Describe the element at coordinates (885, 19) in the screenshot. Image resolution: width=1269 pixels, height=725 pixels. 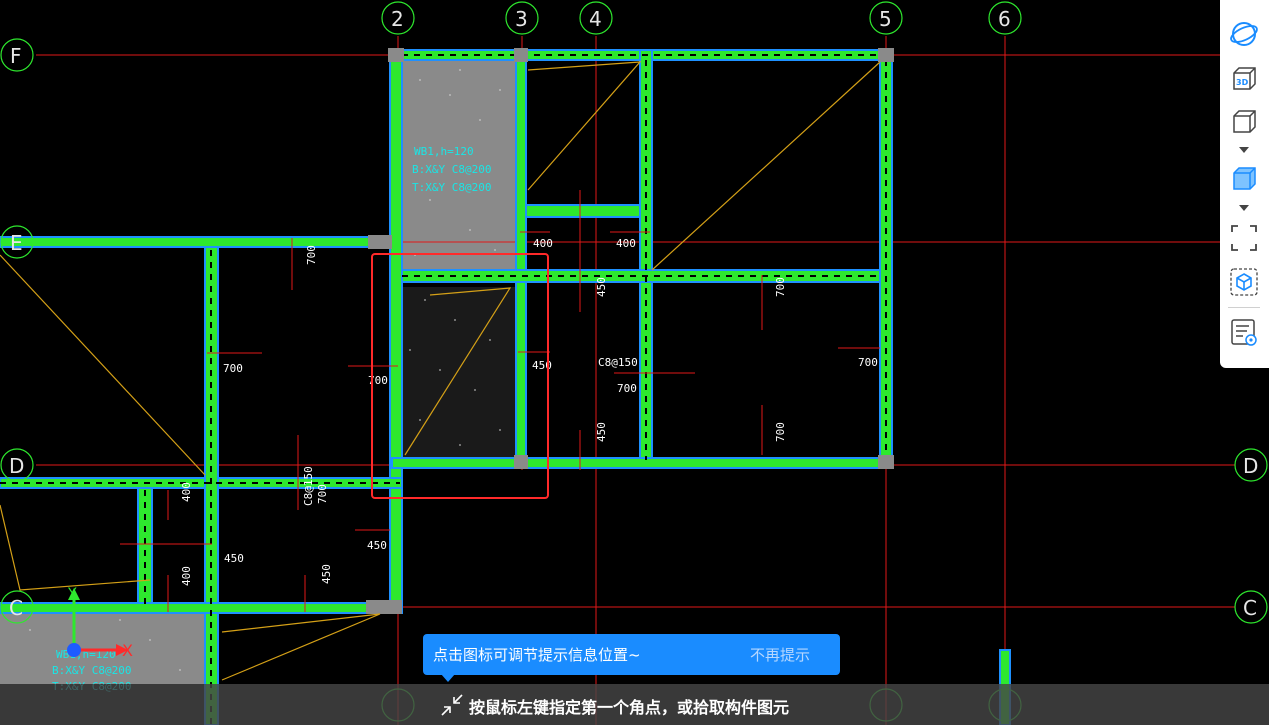
I see `axis-label-5: 5` at that location.